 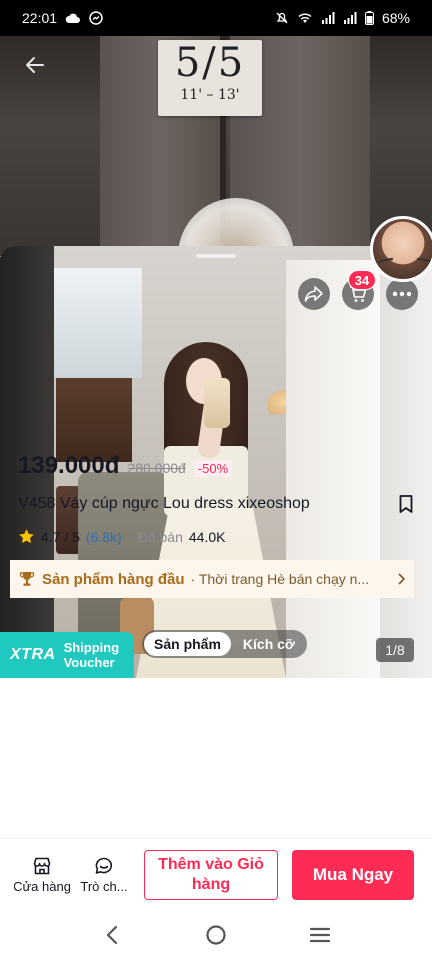 What do you see at coordinates (73, 18) in the screenshot?
I see `cloud-icon` at bounding box center [73, 18].